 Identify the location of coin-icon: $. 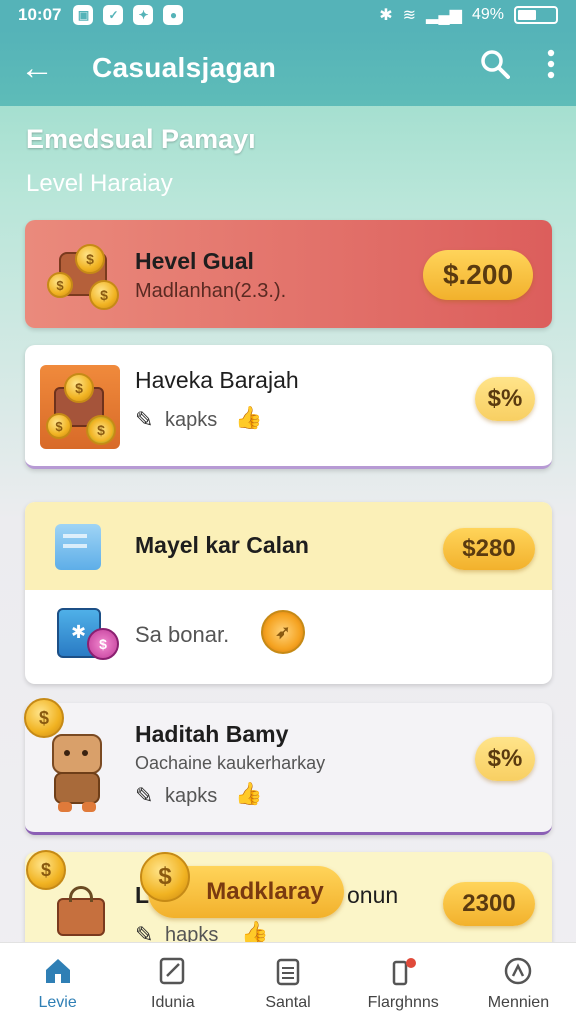
(46, 870).